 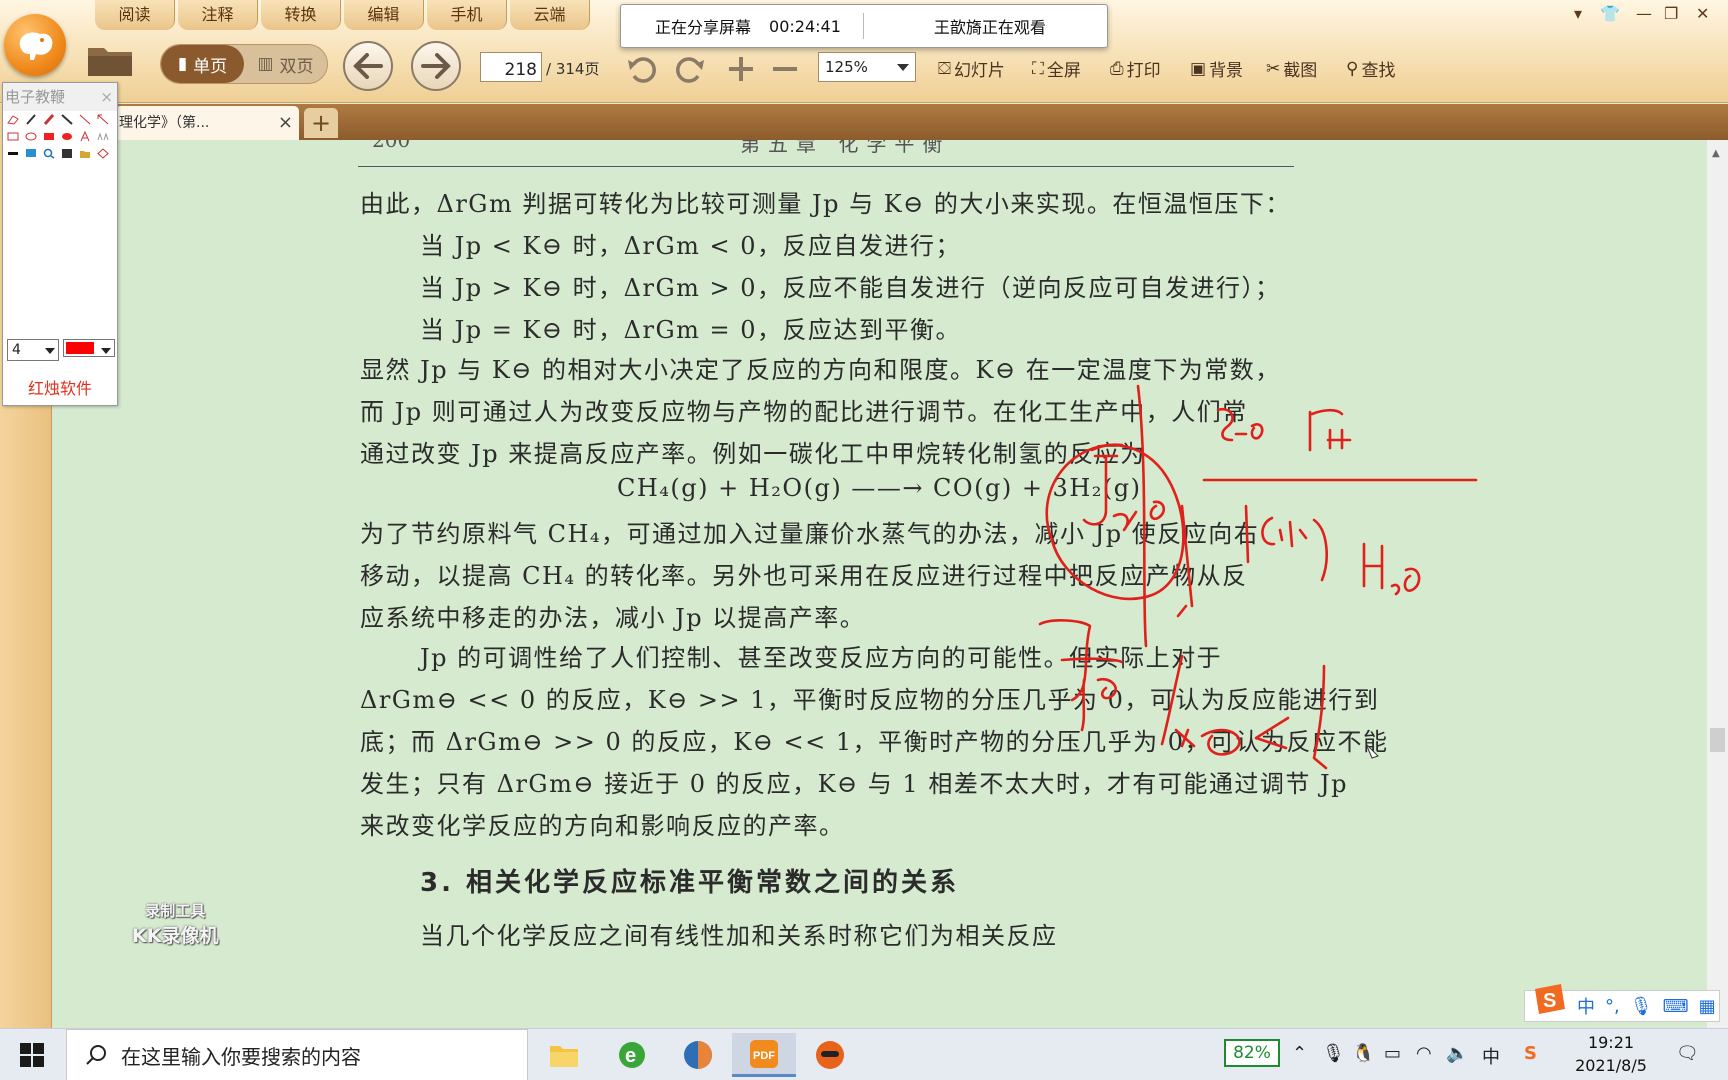 What do you see at coordinates (1135, 69) in the screenshot?
I see `print-button: ⎙ 打印` at bounding box center [1135, 69].